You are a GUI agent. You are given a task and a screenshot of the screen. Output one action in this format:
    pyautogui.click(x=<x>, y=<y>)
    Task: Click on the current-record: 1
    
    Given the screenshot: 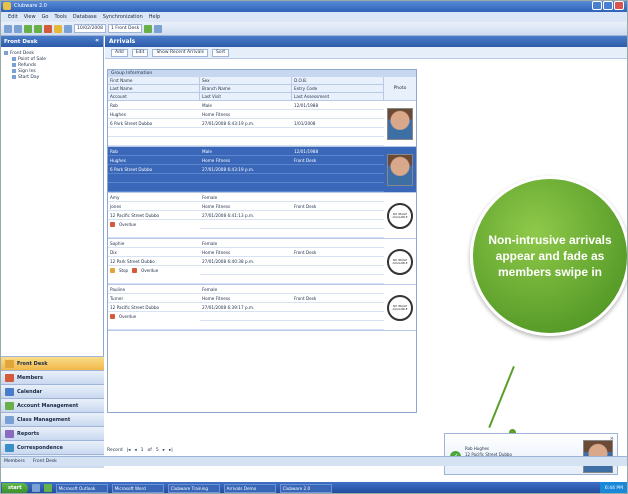 What is the action you would take?
    pyautogui.click(x=142, y=450)
    